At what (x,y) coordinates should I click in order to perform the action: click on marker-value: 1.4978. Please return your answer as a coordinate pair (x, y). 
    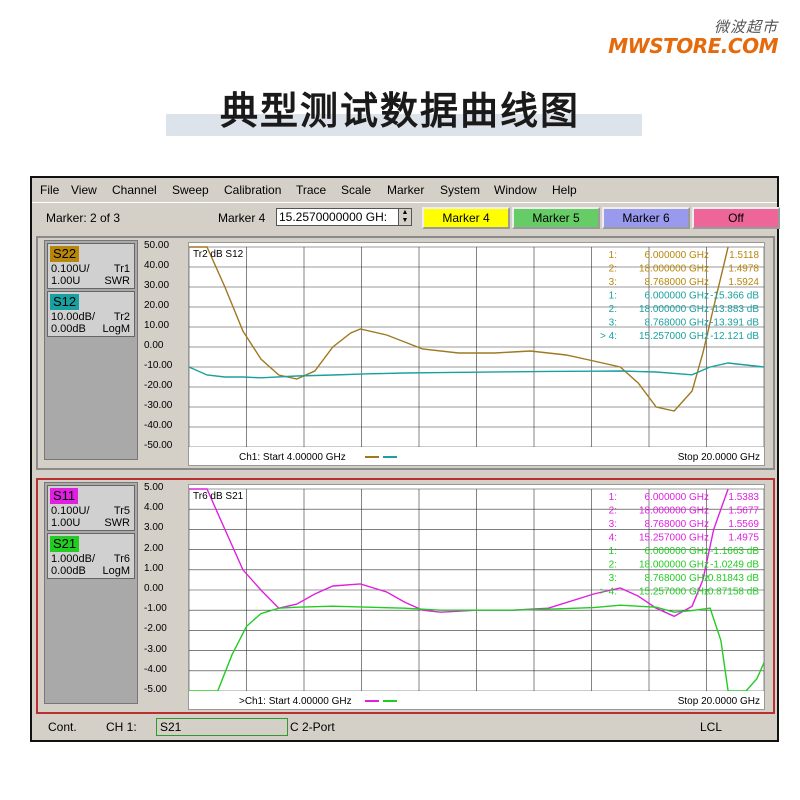
    Looking at the image, I should click on (743, 269).